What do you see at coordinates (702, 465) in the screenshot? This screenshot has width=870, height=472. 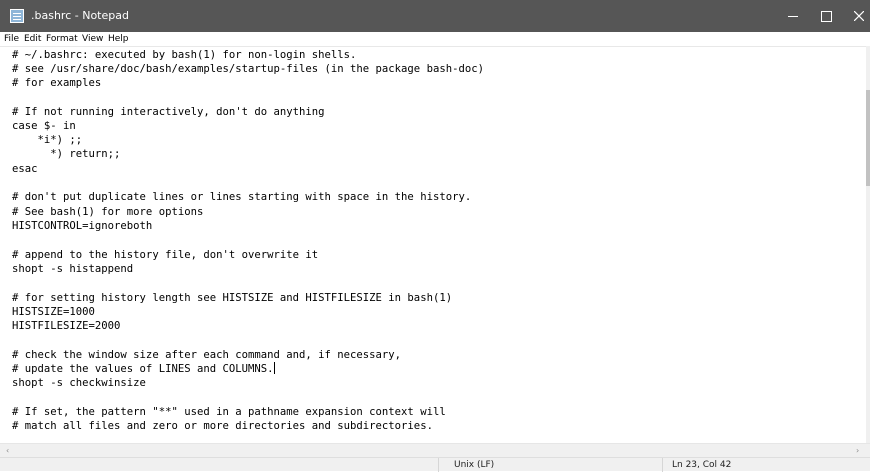 I see `cursor-position-status: Ln 23, Col 42` at bounding box center [702, 465].